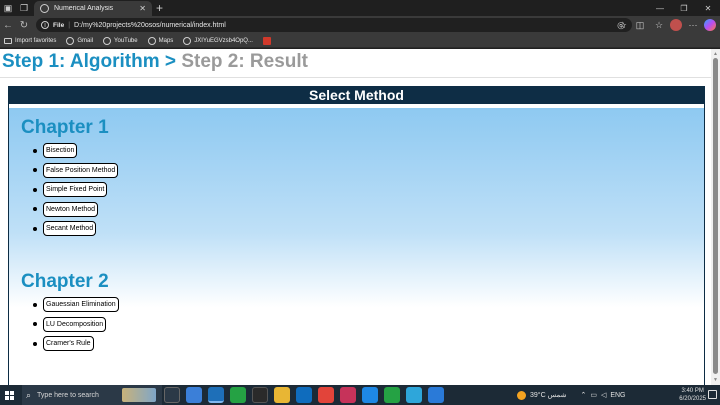  What do you see at coordinates (71, 209) in the screenshot?
I see `newton-method-button: Newton Method` at bounding box center [71, 209].